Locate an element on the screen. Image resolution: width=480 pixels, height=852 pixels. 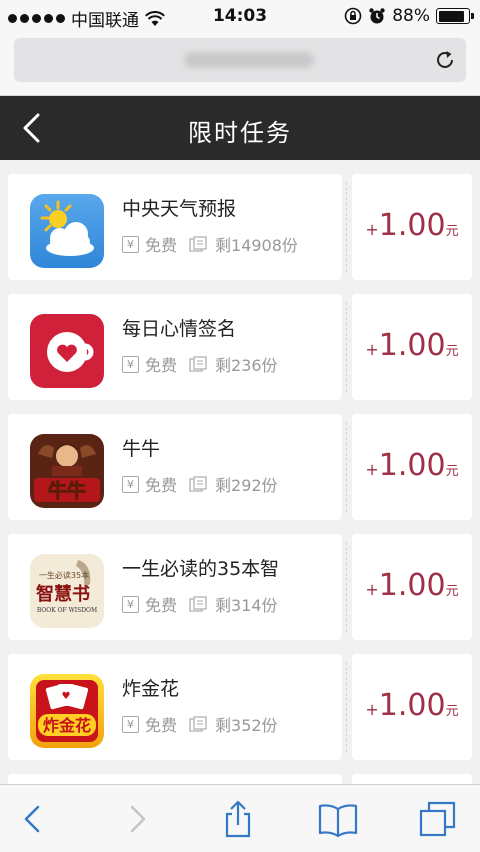
svg-text: 牛牛 is located at coordinates (67, 490).